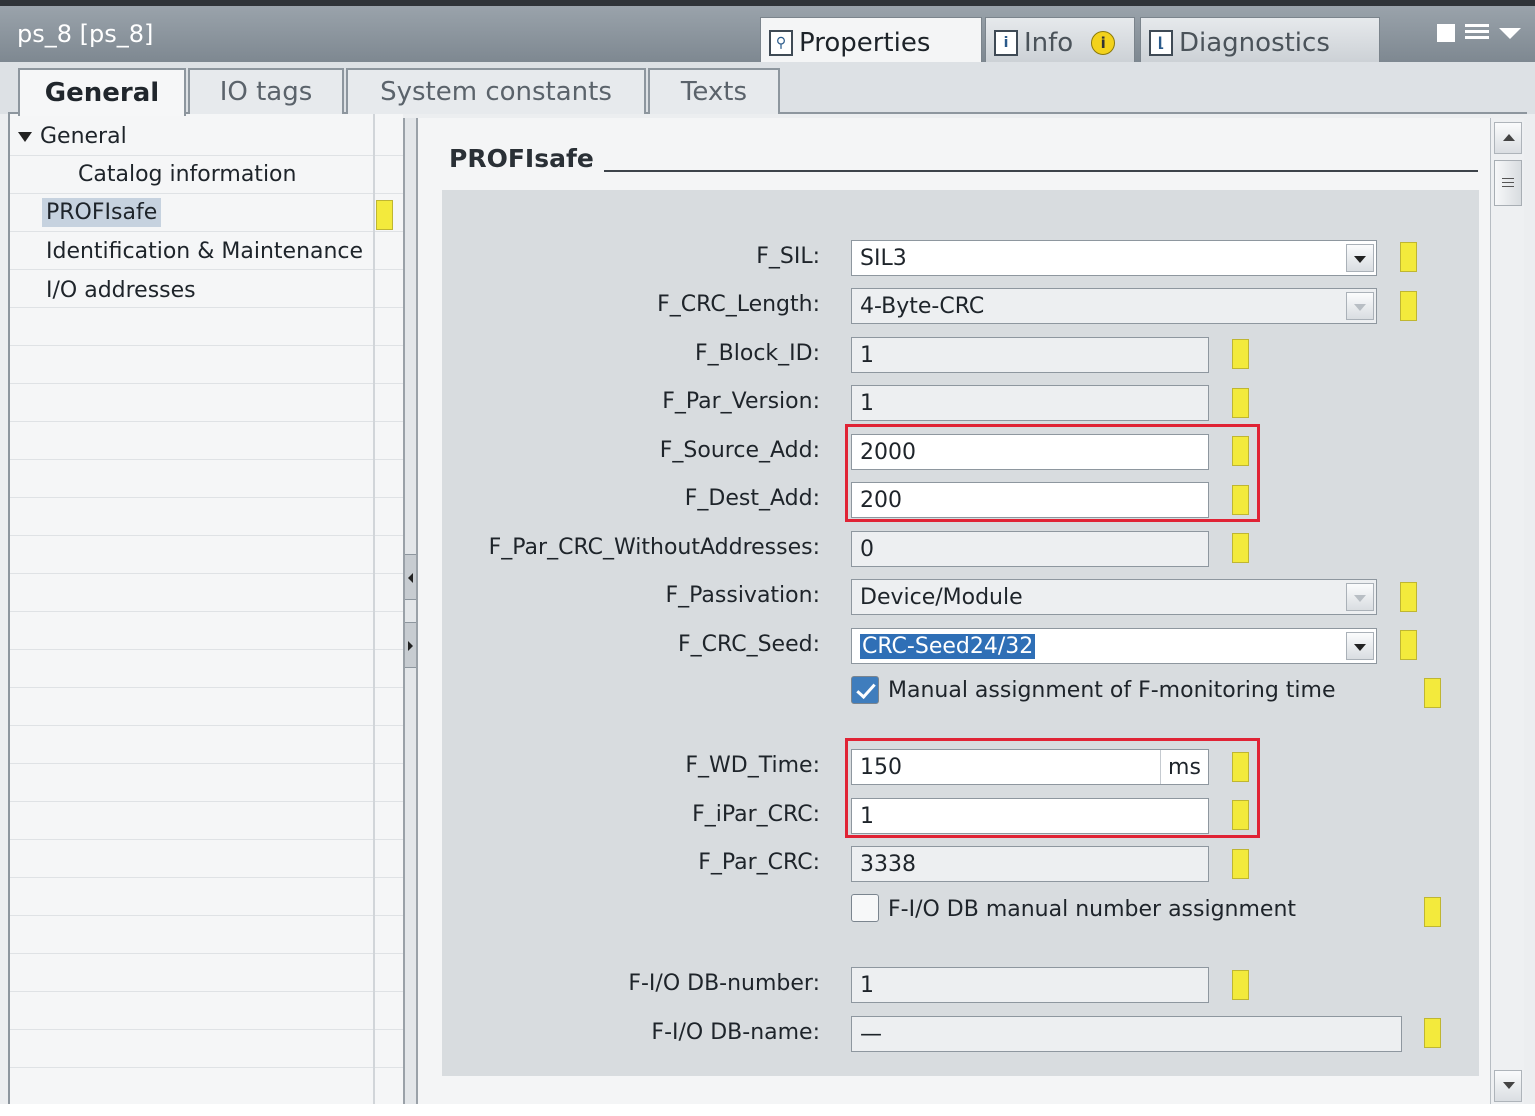  I want to click on window-controls, so click(1479, 33).